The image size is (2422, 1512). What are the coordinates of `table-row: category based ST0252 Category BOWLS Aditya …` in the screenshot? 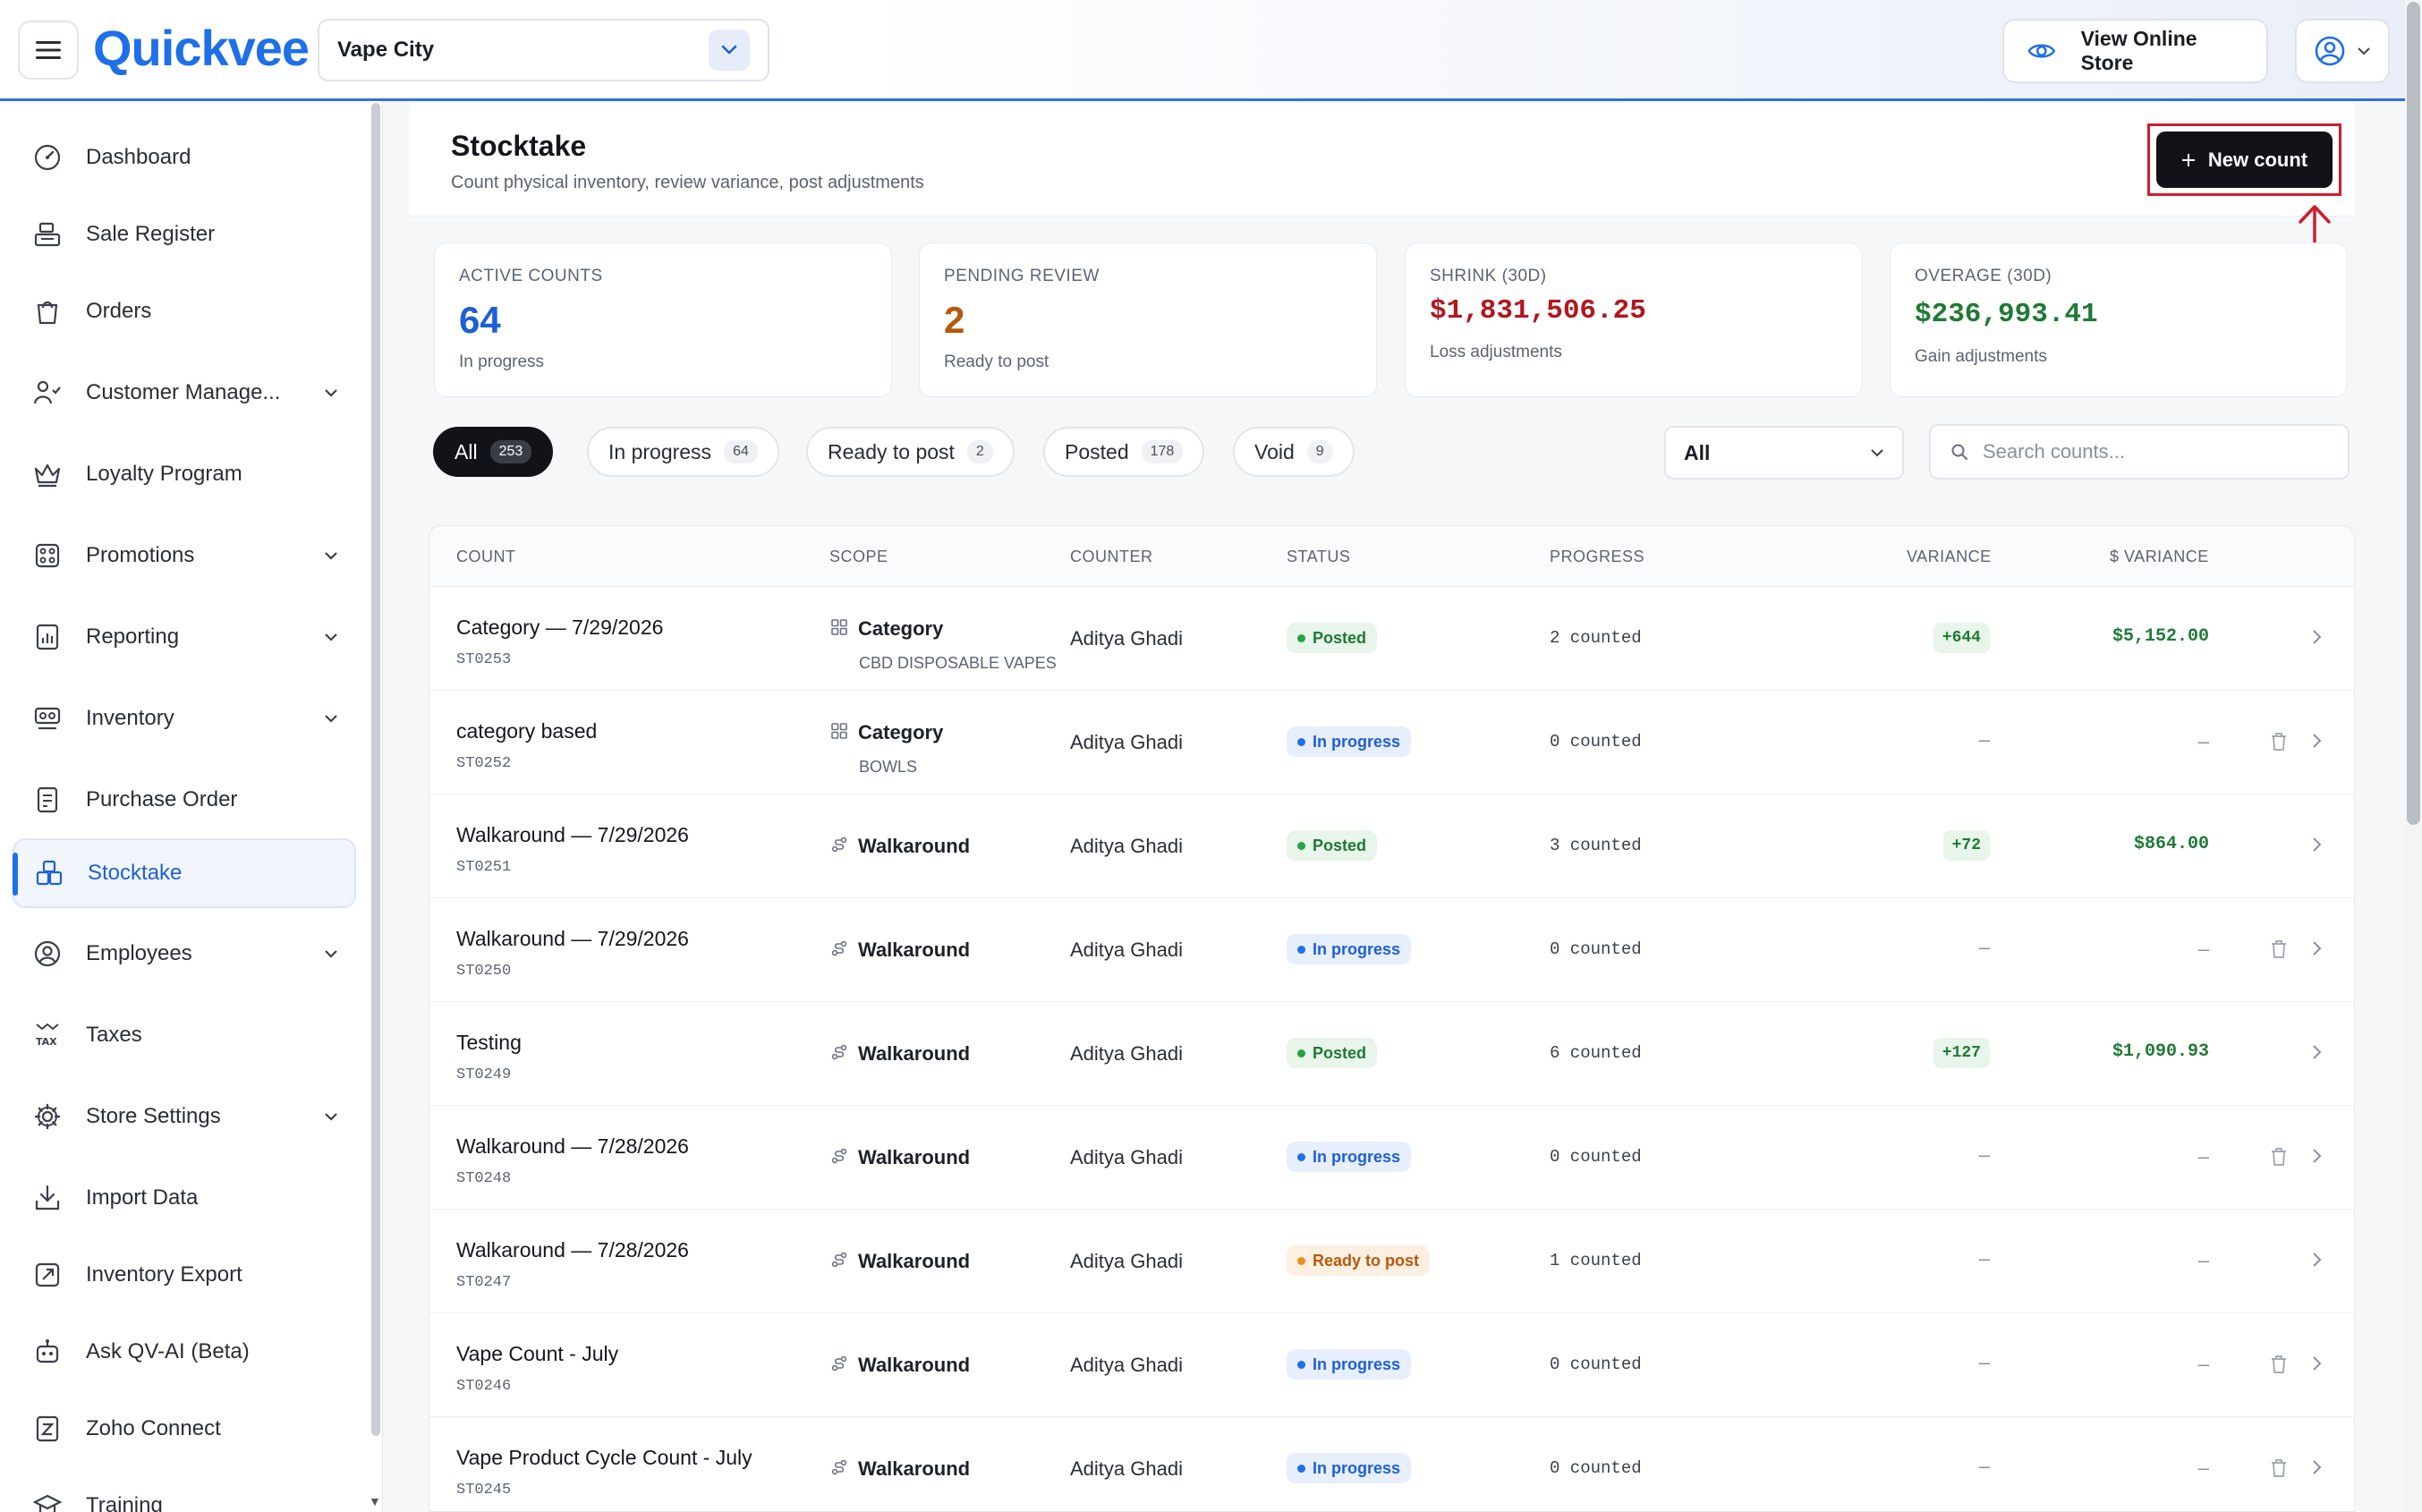 It's located at (1391, 742).